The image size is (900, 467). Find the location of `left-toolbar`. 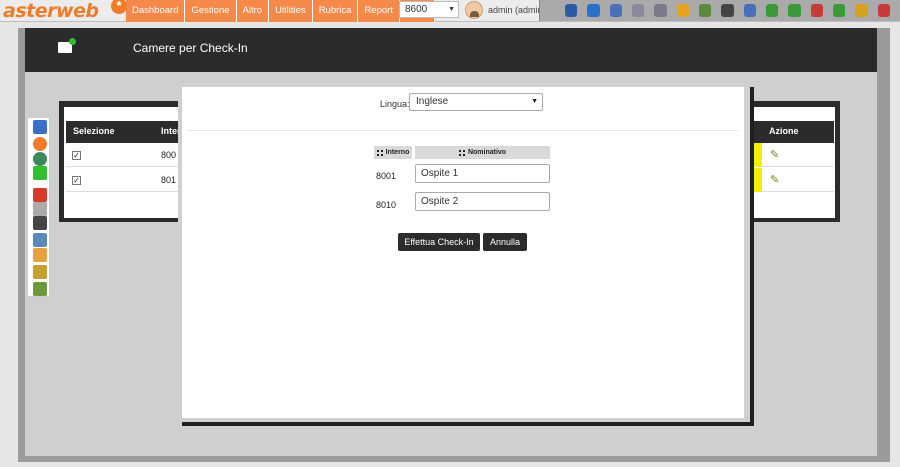

left-toolbar is located at coordinates (38, 207).